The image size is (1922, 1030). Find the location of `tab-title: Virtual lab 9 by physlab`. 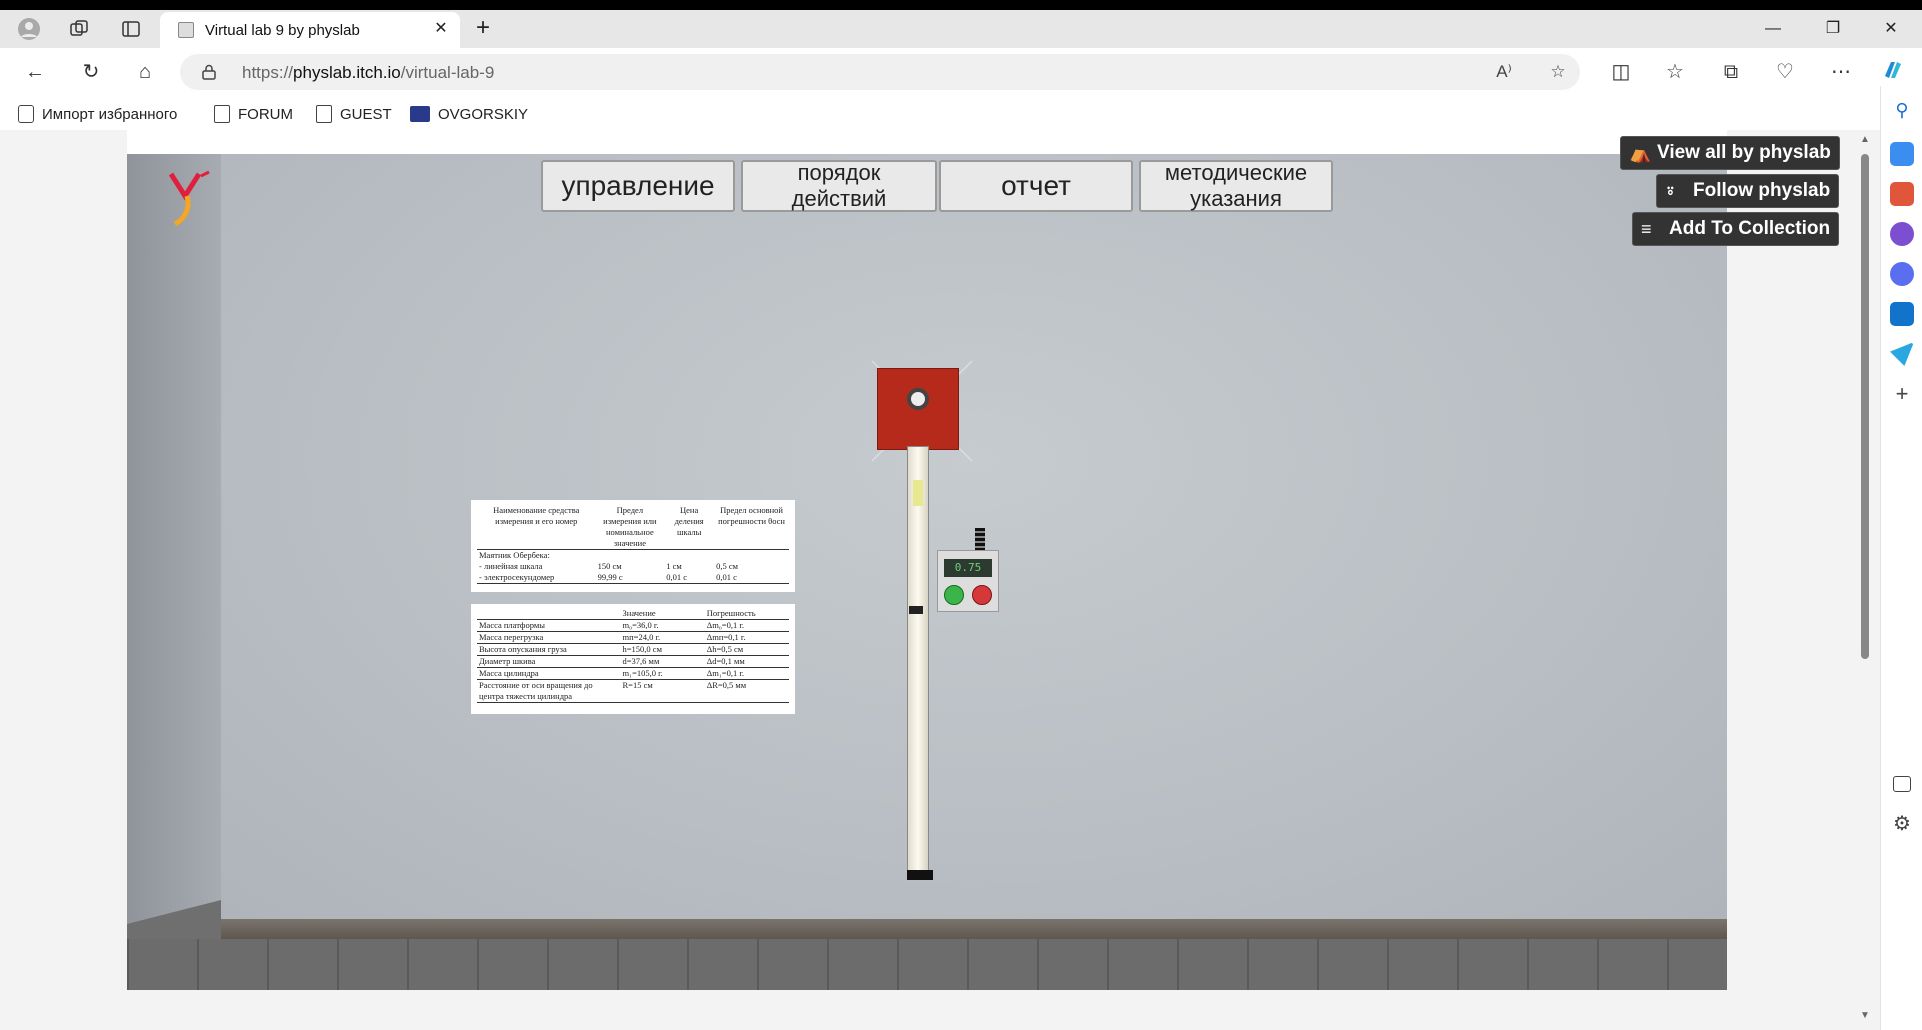

tab-title: Virtual lab 9 by physlab is located at coordinates (282, 30).